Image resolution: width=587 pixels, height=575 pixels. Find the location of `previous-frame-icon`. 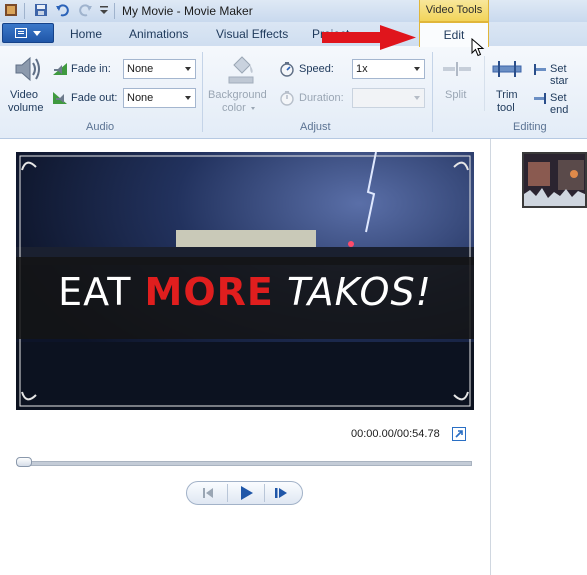

previous-frame-icon is located at coordinates (208, 493).